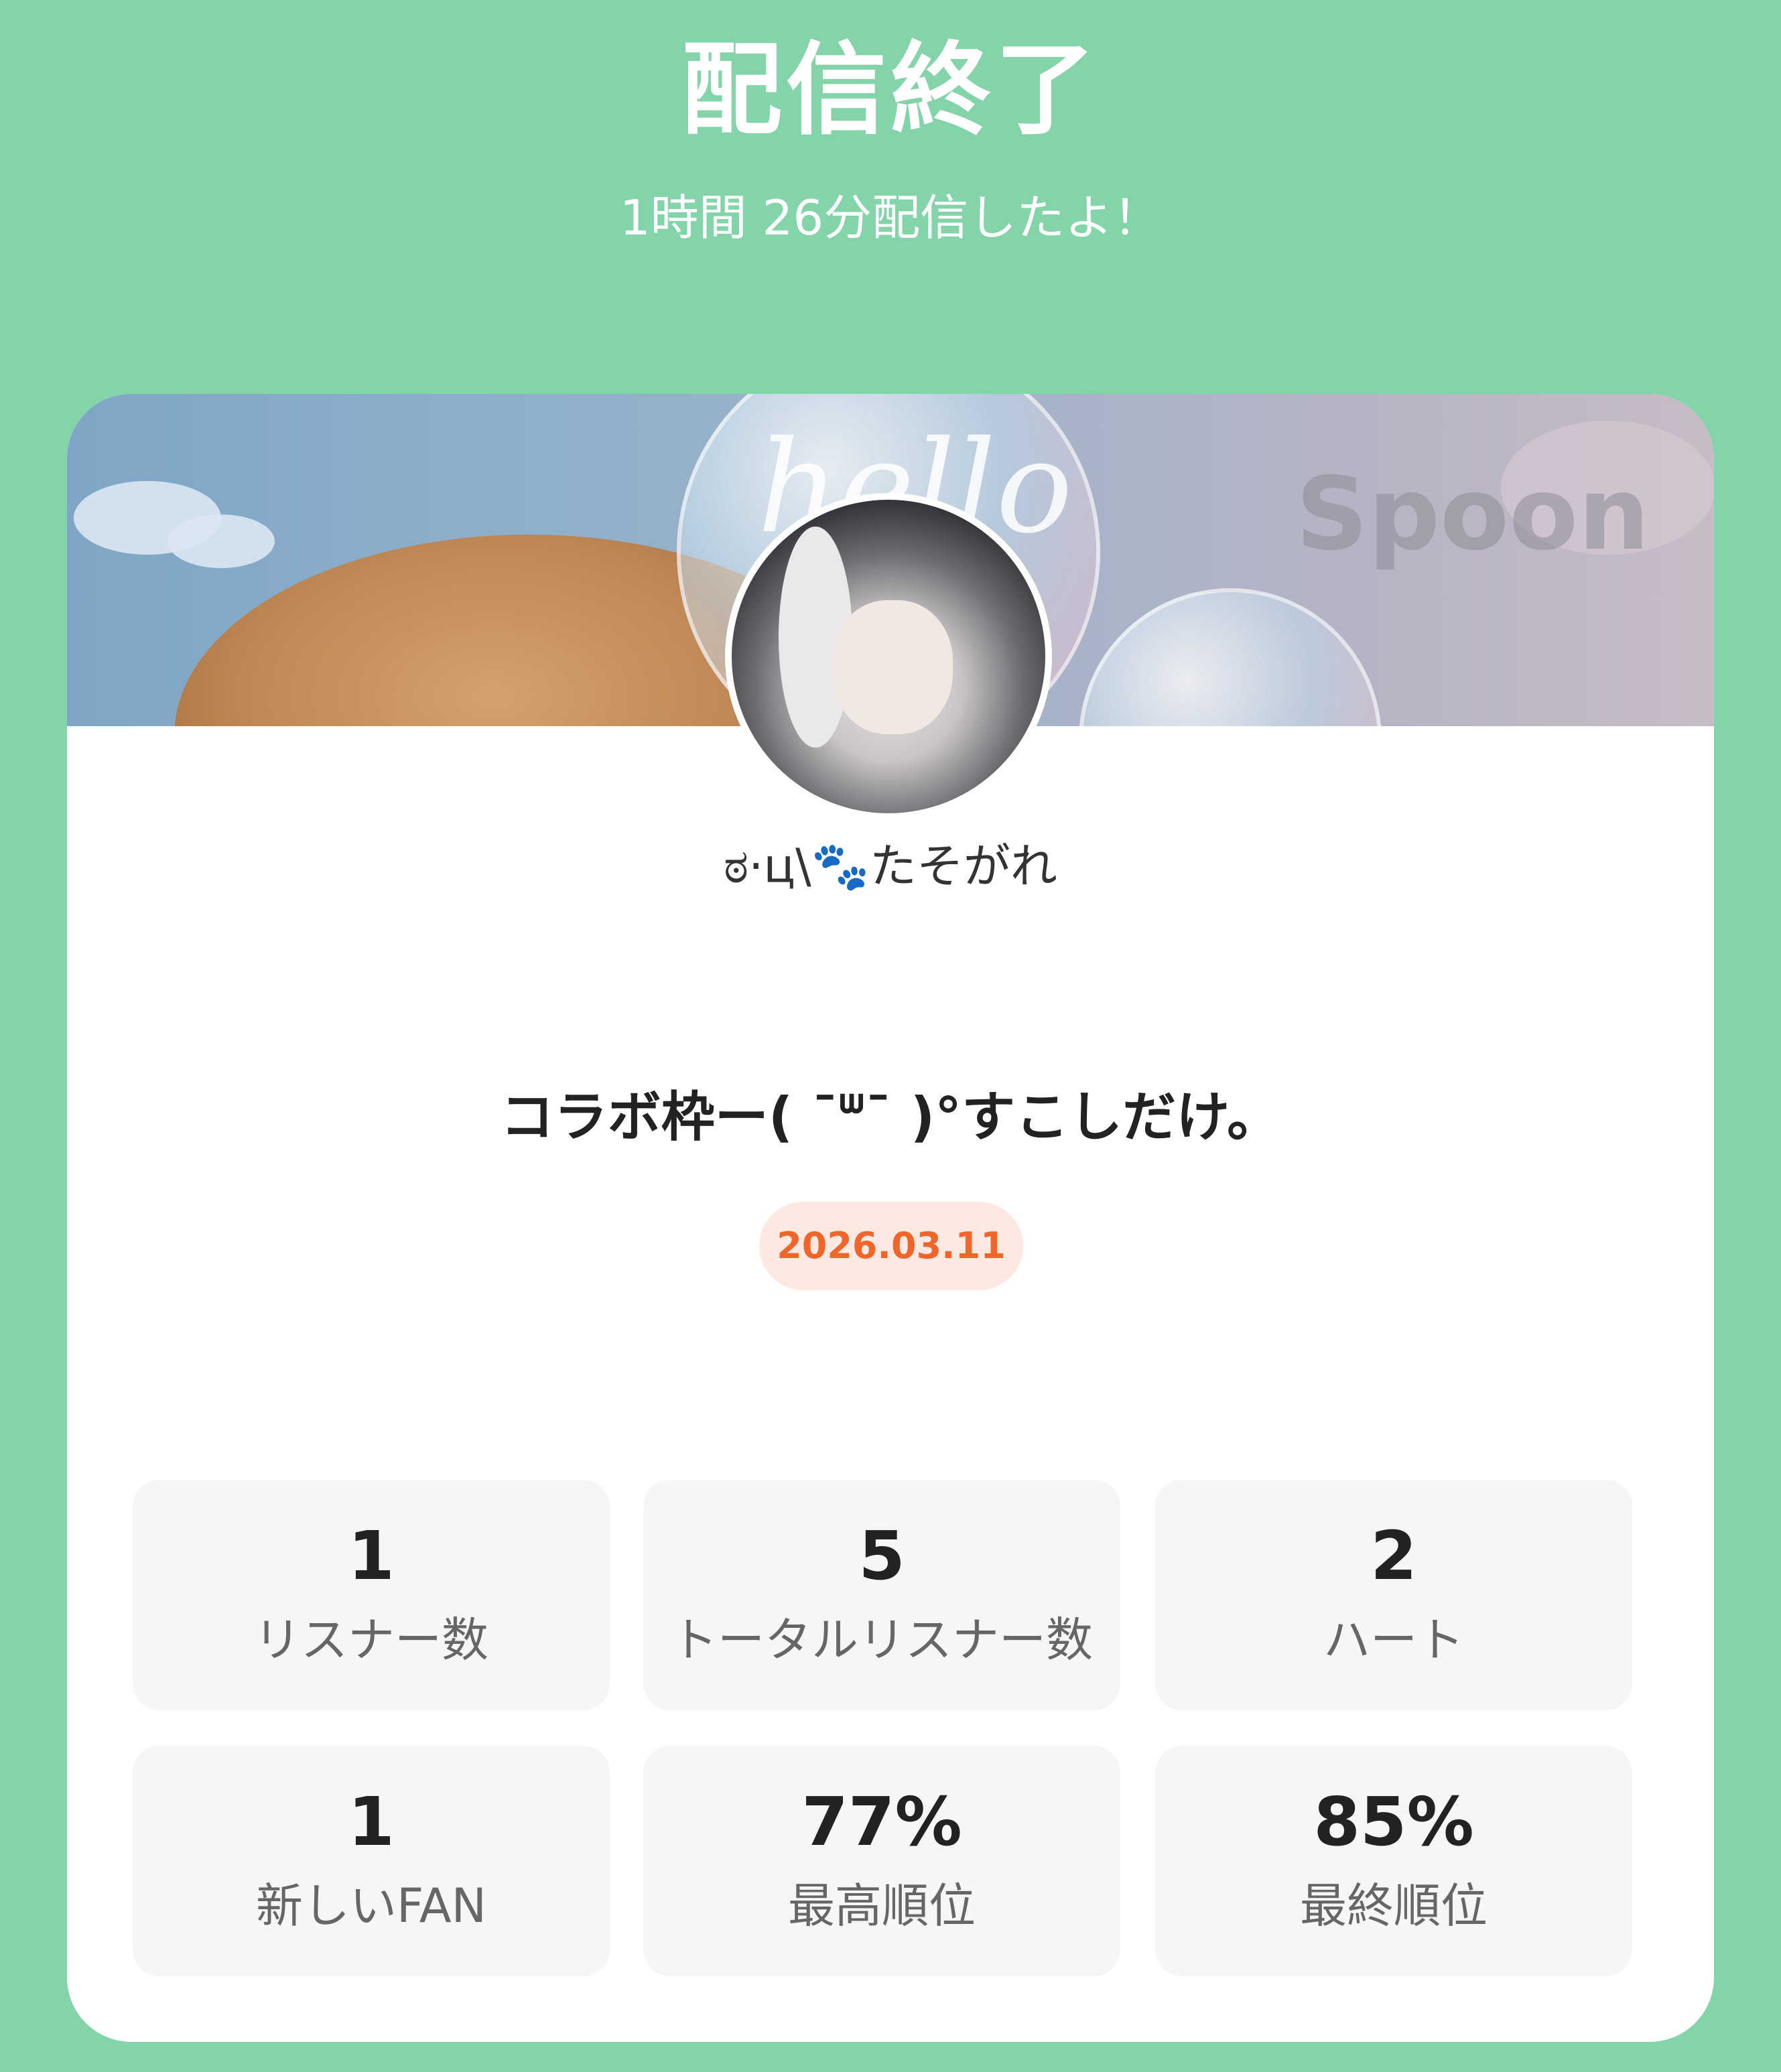 The image size is (1781, 2072). I want to click on stat-hearts: 2 ハート, so click(1393, 1595).